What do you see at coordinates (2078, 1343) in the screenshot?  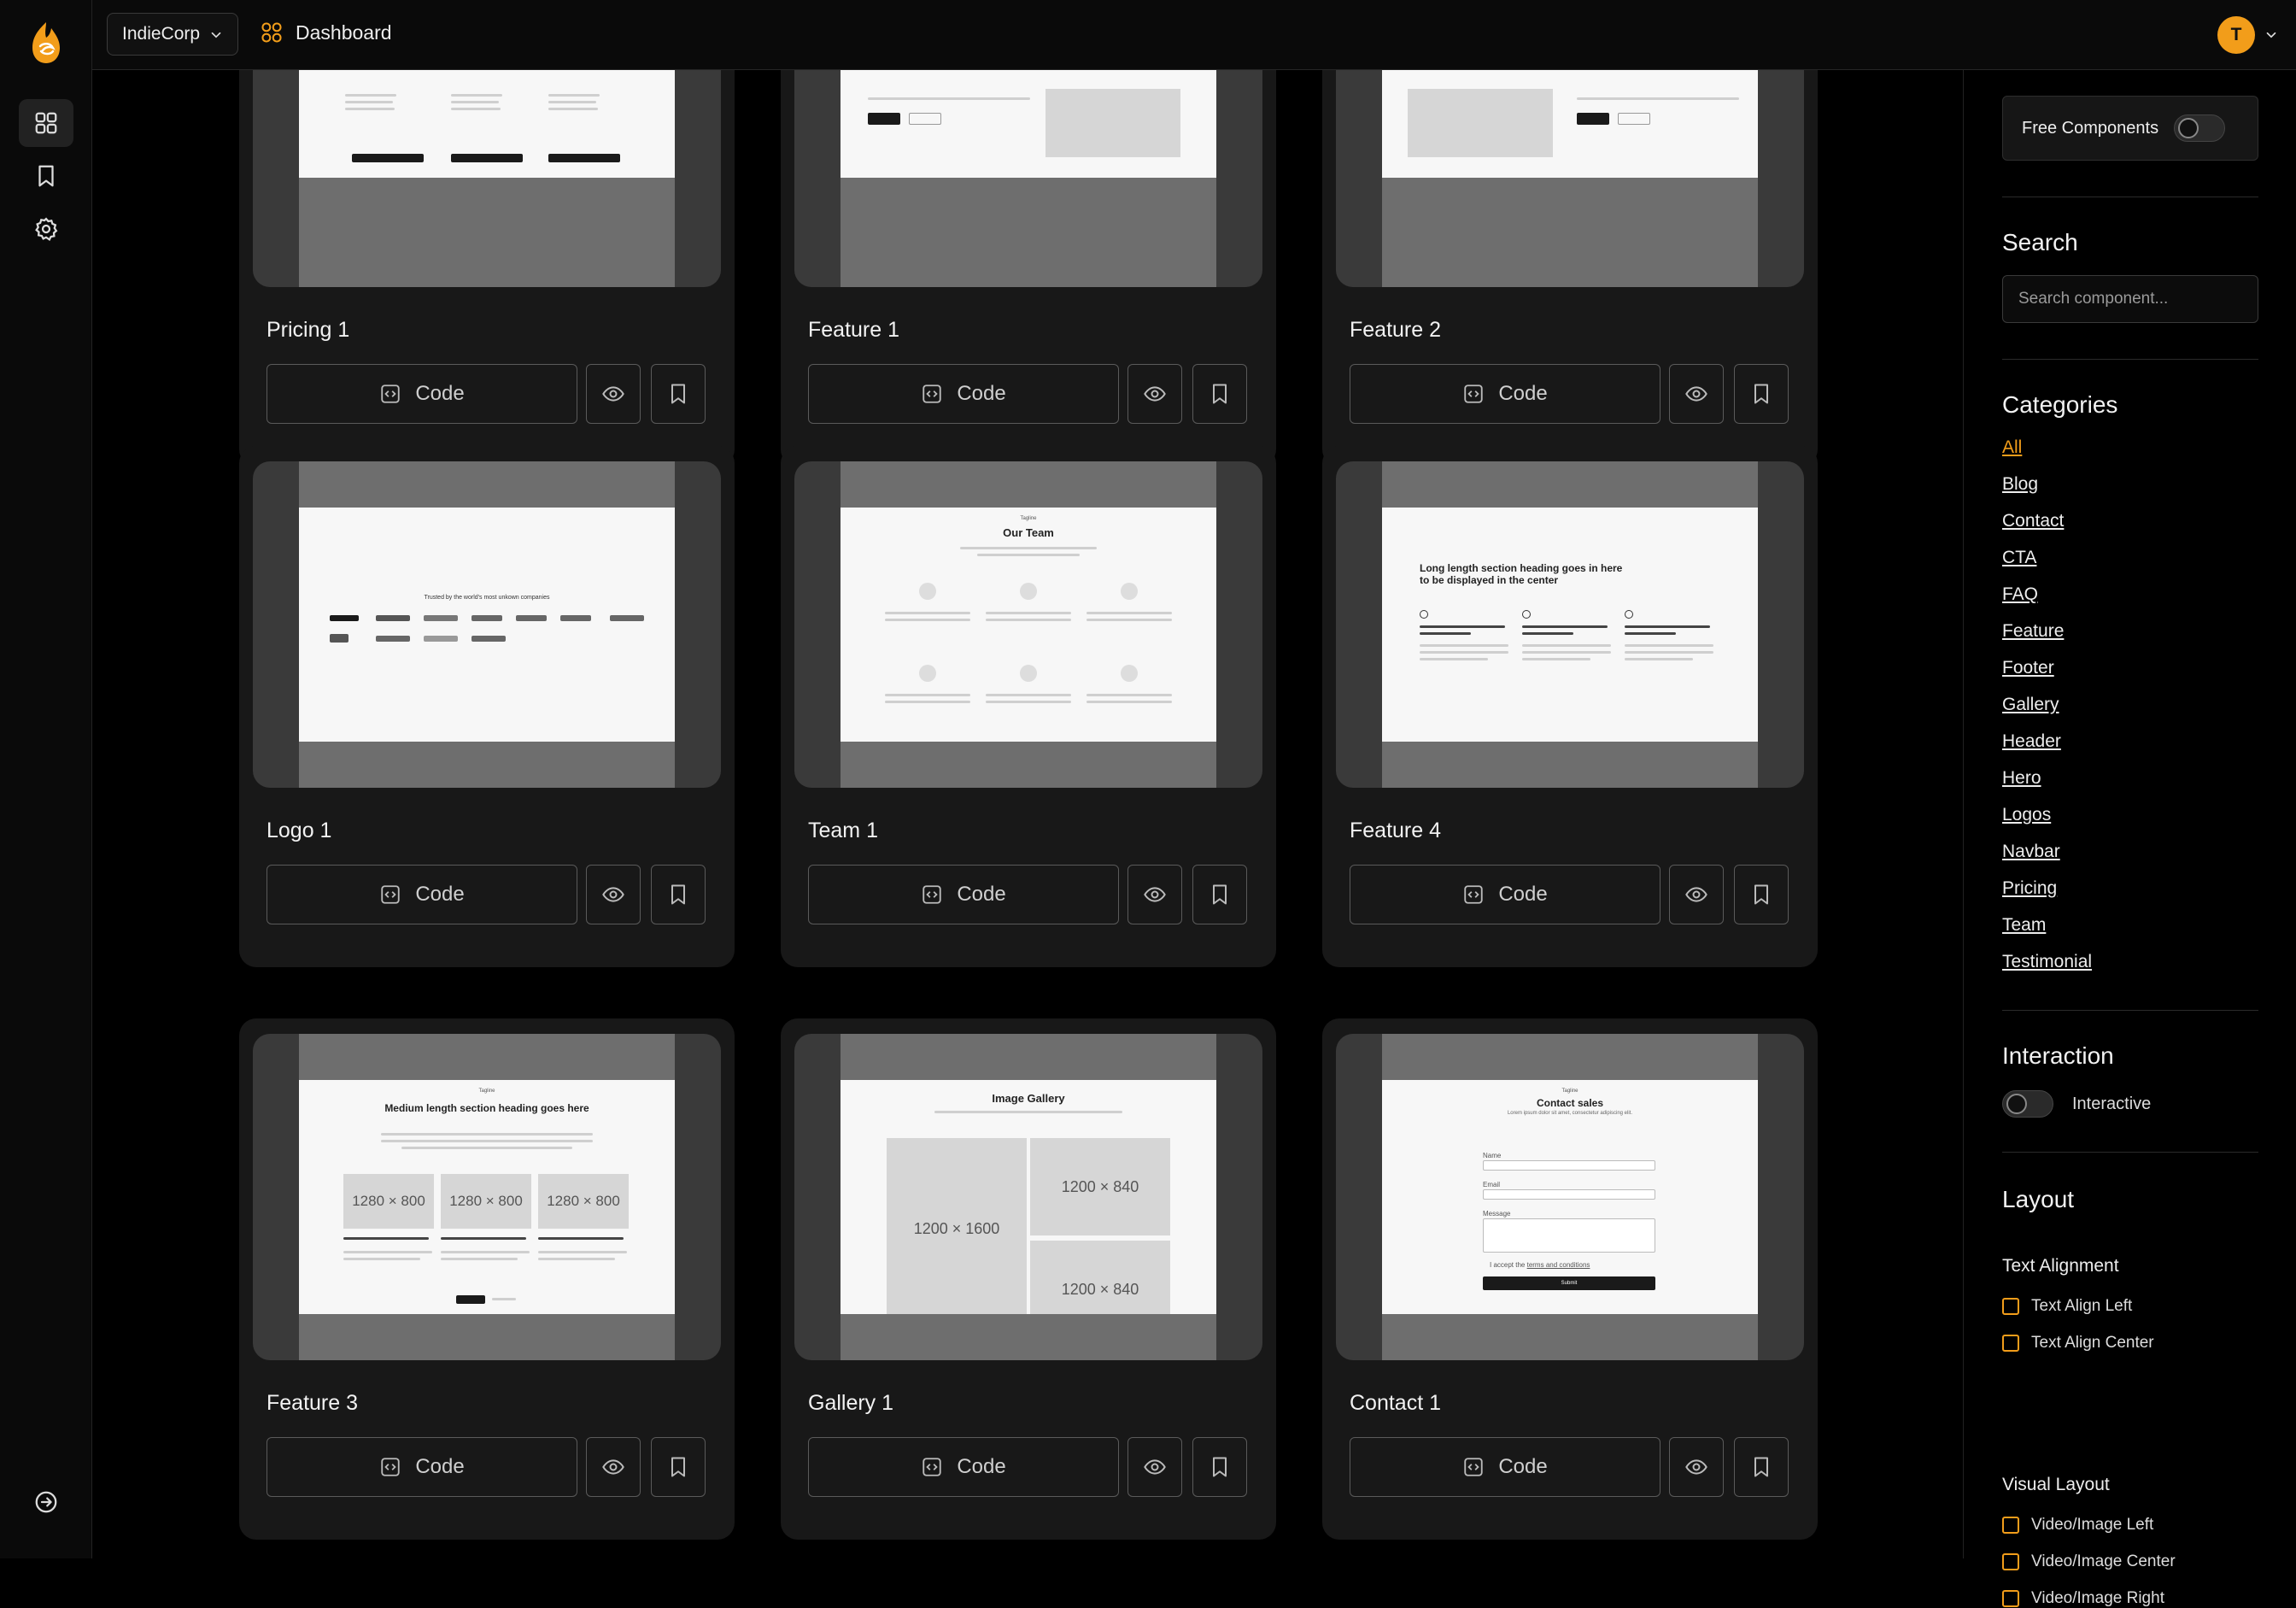 I see `text-align-center-option: Text Align Center` at bounding box center [2078, 1343].